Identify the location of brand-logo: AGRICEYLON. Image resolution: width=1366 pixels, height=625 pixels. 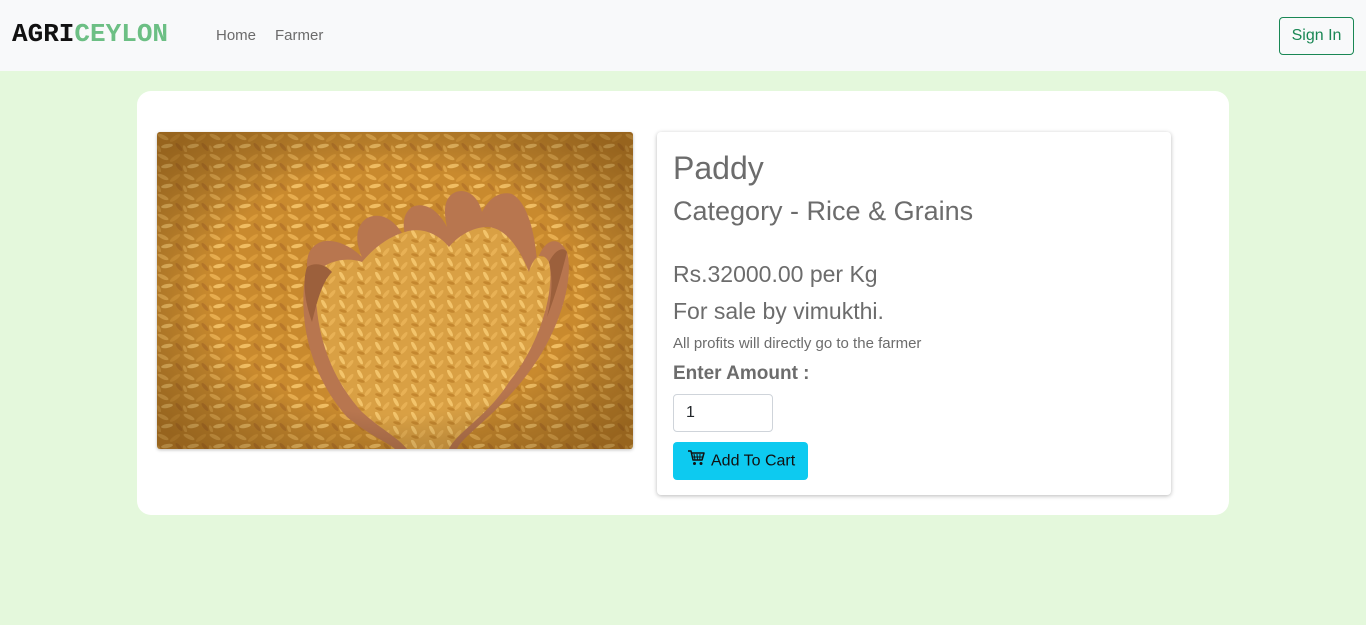
(90, 34).